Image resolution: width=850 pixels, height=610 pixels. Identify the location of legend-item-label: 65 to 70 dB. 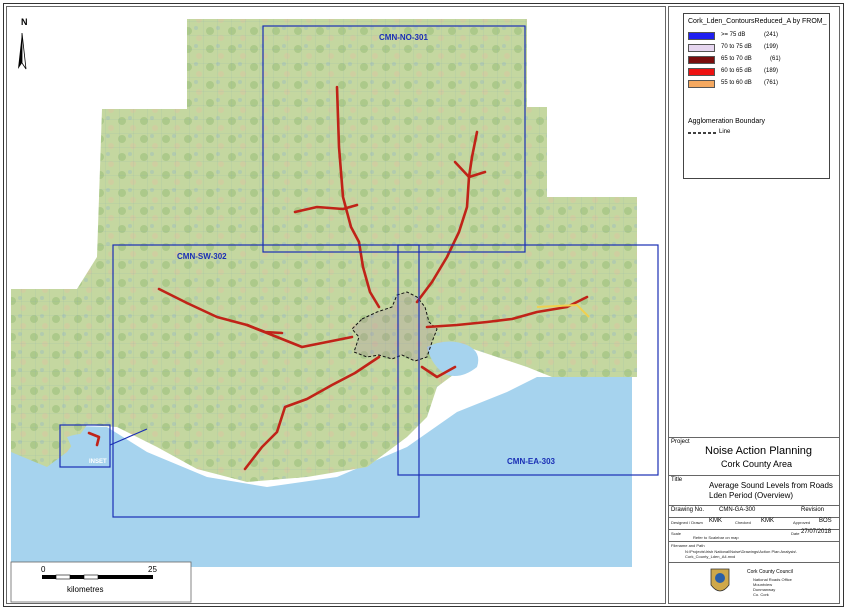
(736, 59).